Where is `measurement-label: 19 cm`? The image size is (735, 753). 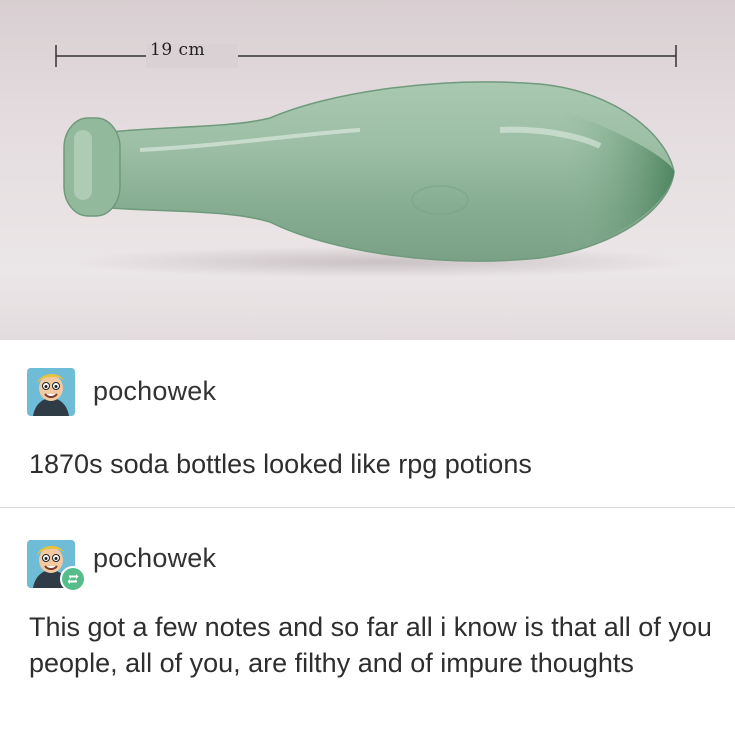 measurement-label: 19 cm is located at coordinates (178, 50).